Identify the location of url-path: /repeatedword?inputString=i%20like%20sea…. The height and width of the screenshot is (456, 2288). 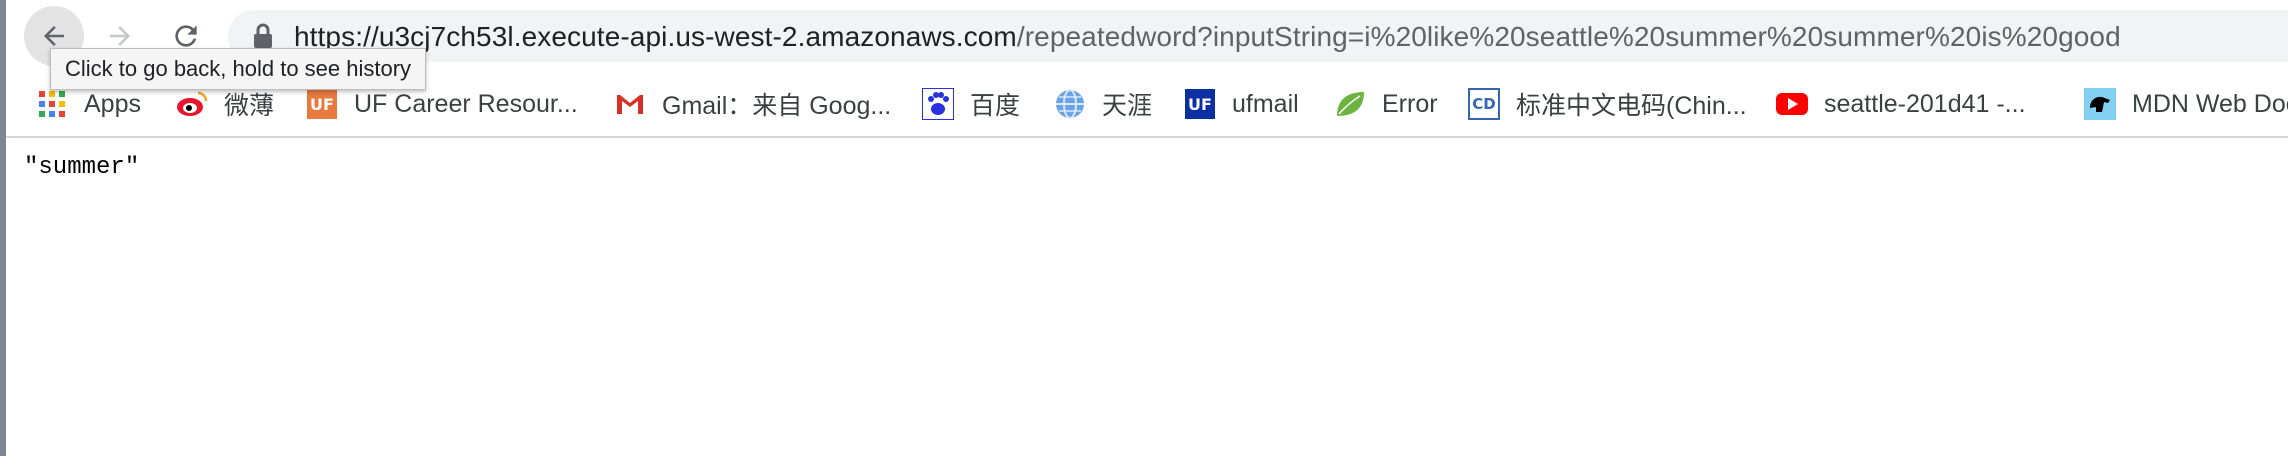
(1568, 36).